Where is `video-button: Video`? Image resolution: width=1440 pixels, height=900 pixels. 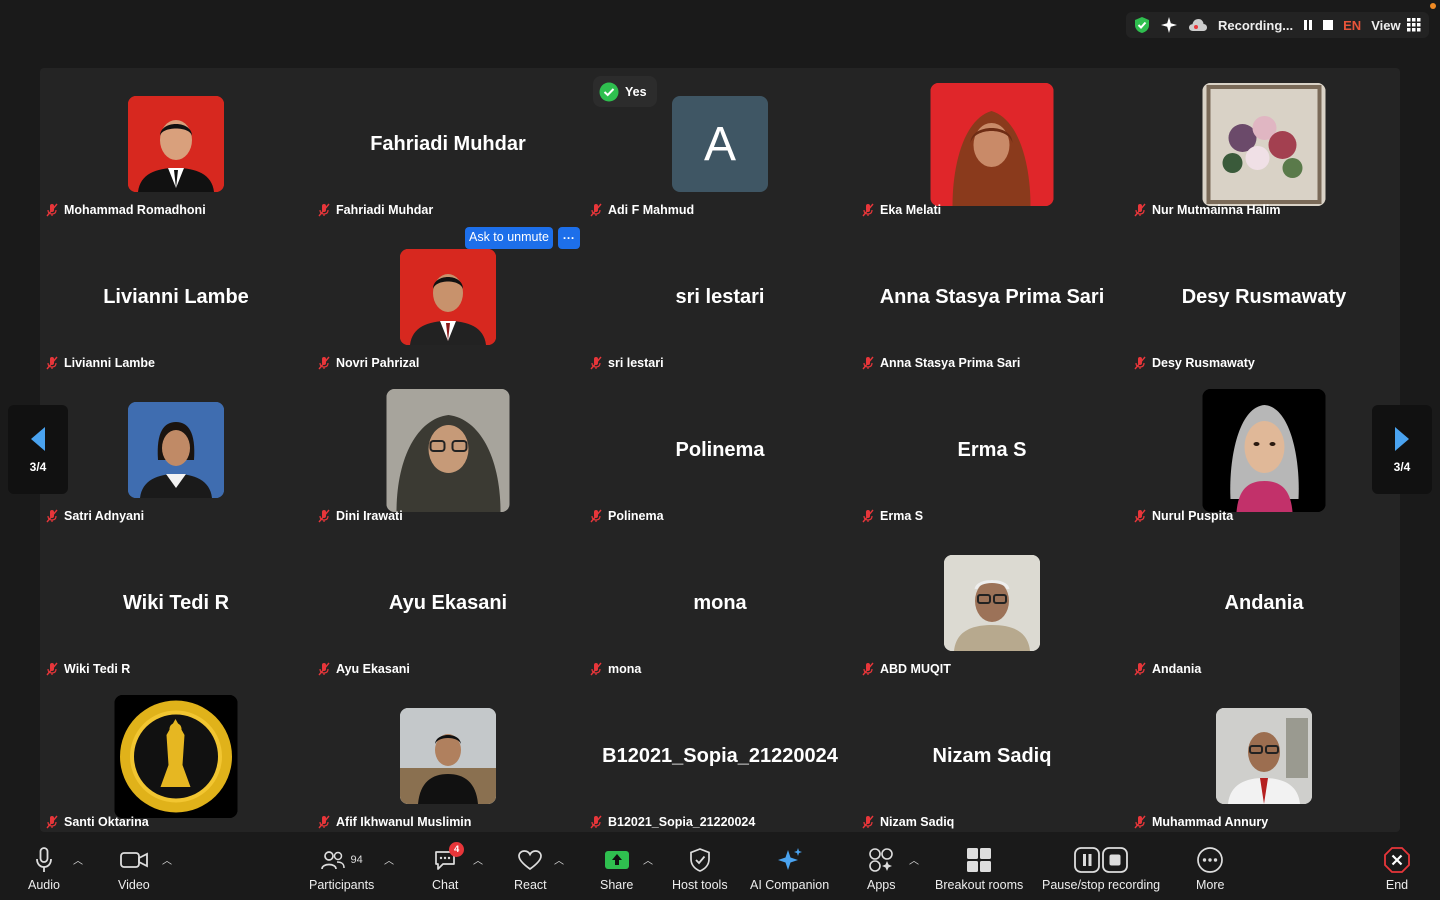 video-button: Video is located at coordinates (134, 869).